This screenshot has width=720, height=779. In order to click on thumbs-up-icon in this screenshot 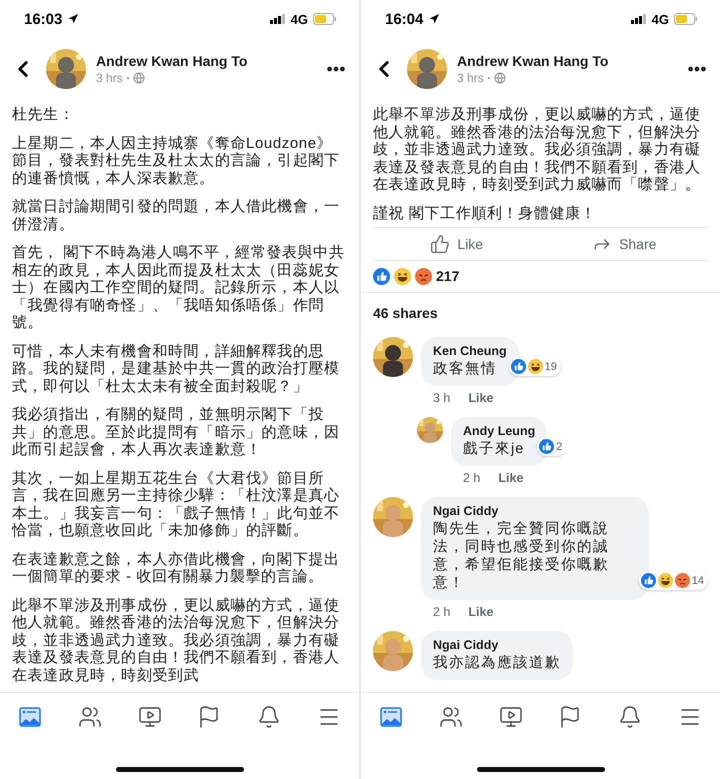, I will do `click(440, 244)`.